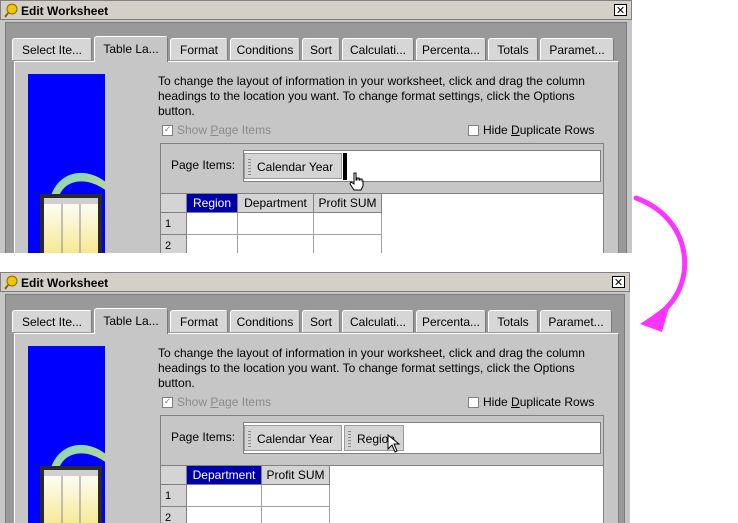 The height and width of the screenshot is (523, 738). Describe the element at coordinates (345, 166) in the screenshot. I see `drop-insertion-marker` at that location.